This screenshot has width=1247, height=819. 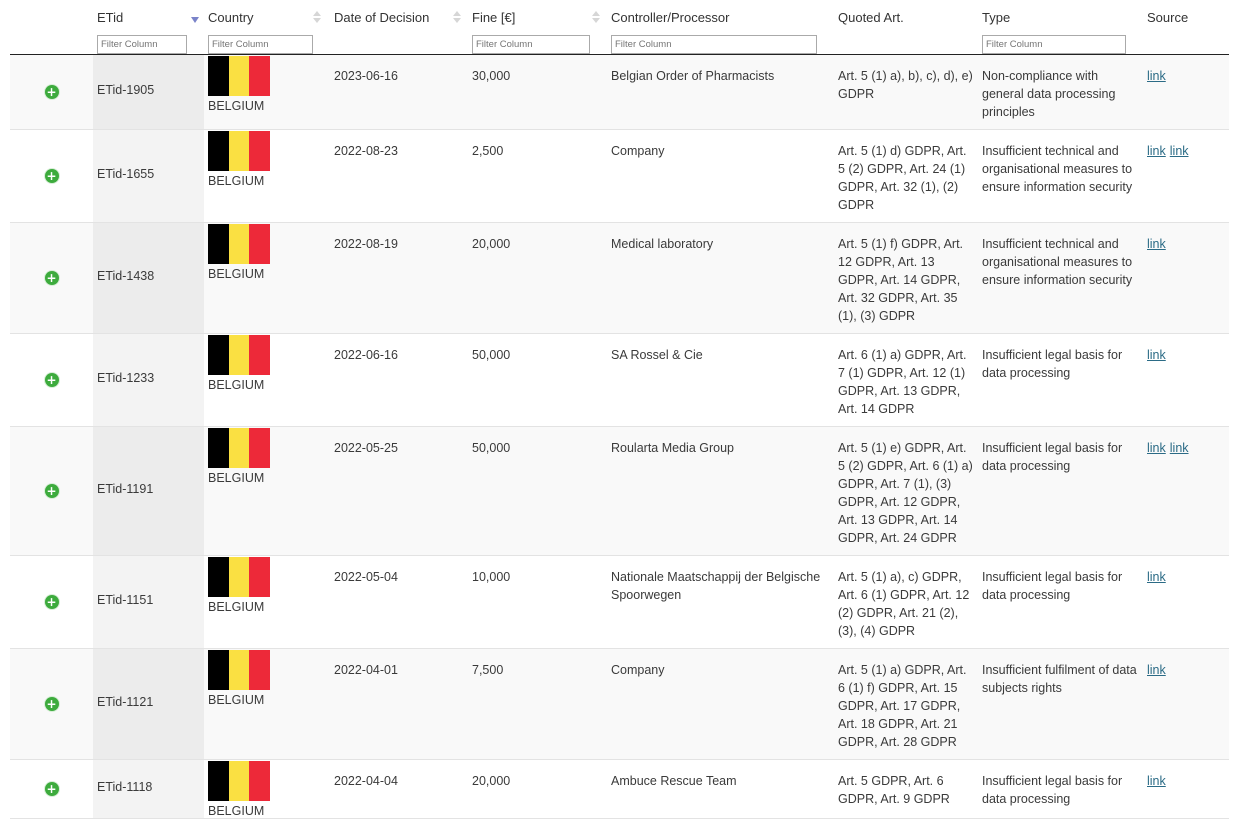 What do you see at coordinates (1060, 27) in the screenshot?
I see `column-header-type: Type` at bounding box center [1060, 27].